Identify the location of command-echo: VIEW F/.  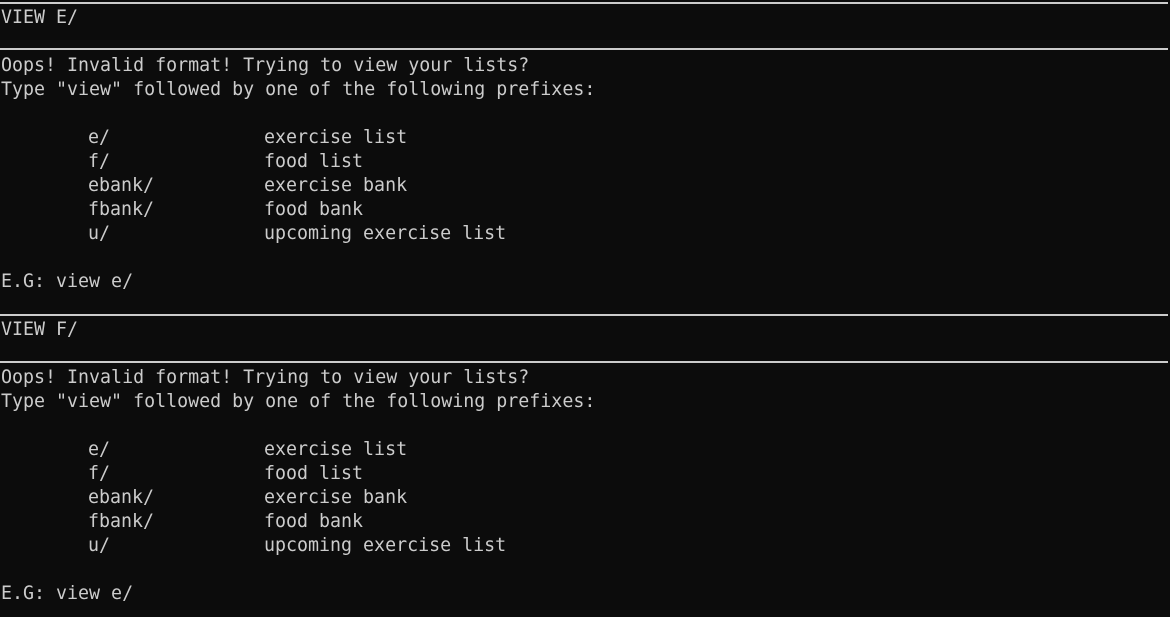
(40, 329).